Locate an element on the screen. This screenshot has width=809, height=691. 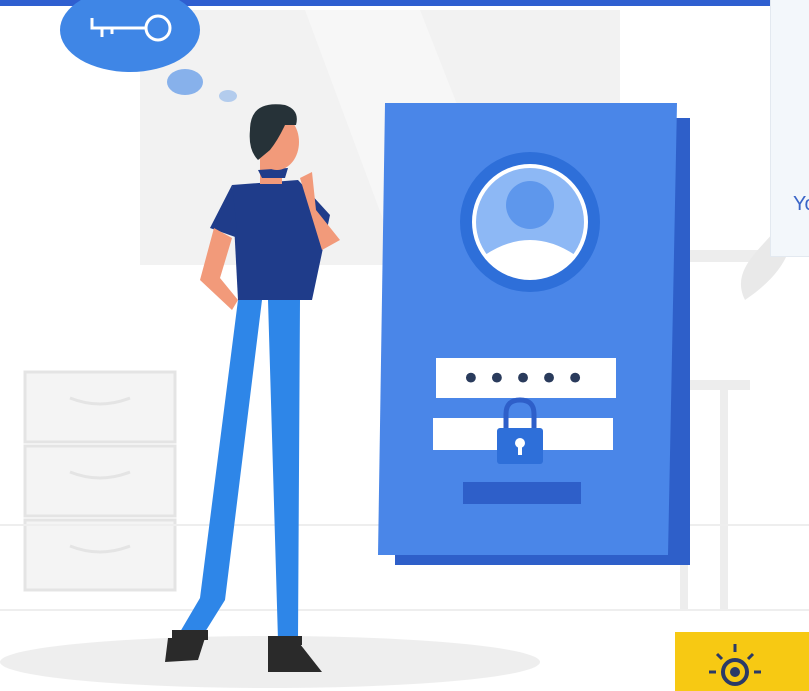
side-panel: Yo is located at coordinates (789, 128).